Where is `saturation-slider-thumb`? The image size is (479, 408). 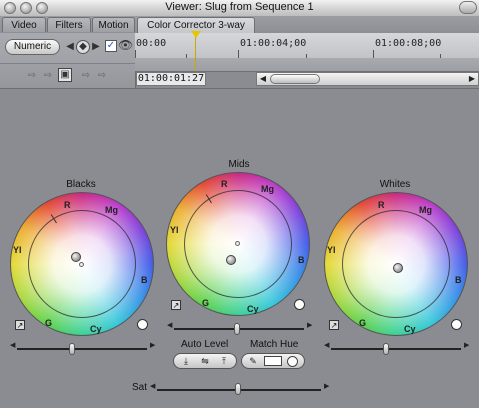
saturation-slider-thumb is located at coordinates (238, 389).